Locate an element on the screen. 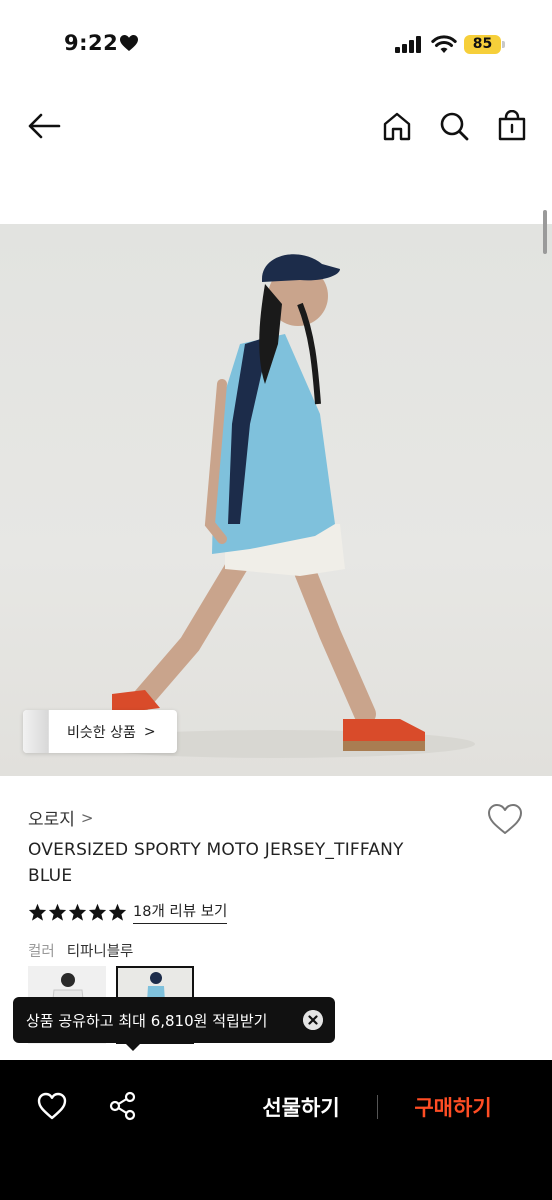  status-time: 9:22 is located at coordinates (91, 43).